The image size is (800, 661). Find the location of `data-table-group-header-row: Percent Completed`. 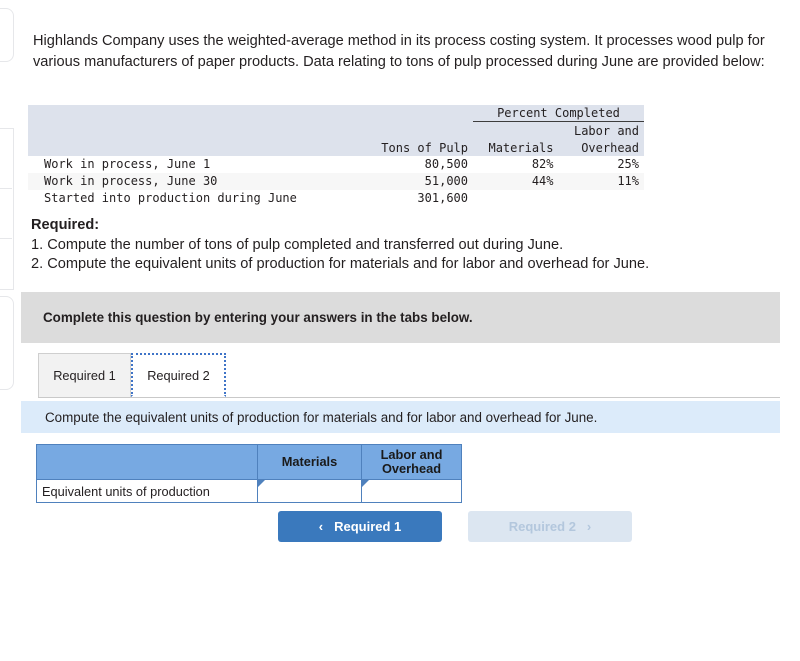

data-table-group-header-row: Percent Completed is located at coordinates (336, 113).